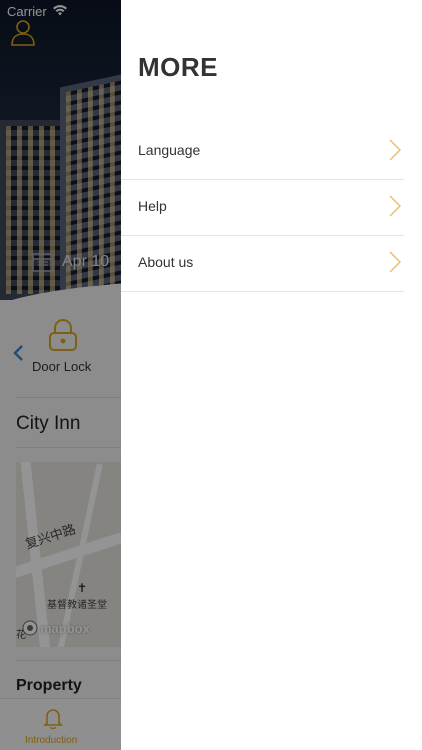  I want to click on menu-item-about-us: About us, so click(262, 264).